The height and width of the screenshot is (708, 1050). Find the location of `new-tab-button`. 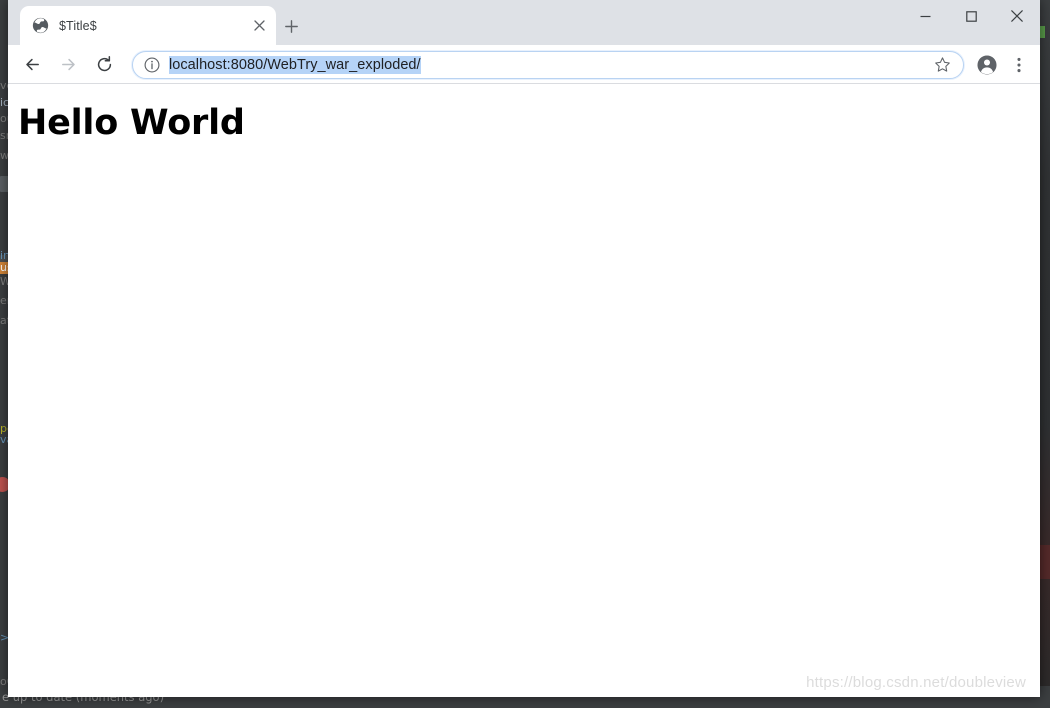

new-tab-button is located at coordinates (291, 26).